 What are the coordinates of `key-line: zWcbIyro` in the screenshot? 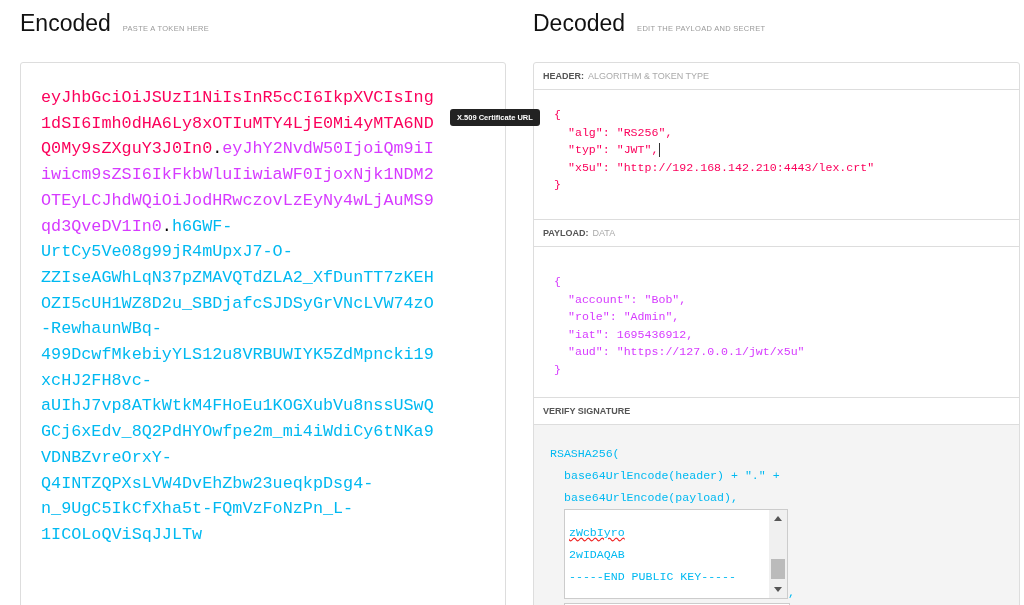 It's located at (597, 533).